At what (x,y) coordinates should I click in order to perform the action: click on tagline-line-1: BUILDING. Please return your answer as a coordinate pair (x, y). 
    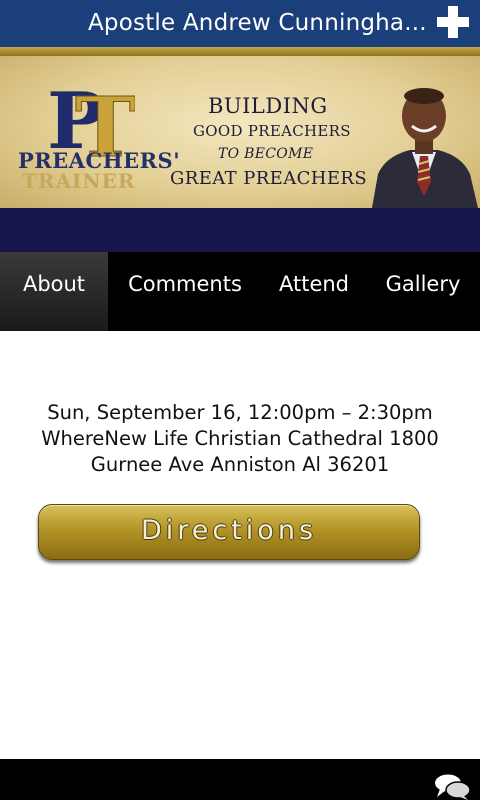
    Looking at the image, I should click on (268, 106).